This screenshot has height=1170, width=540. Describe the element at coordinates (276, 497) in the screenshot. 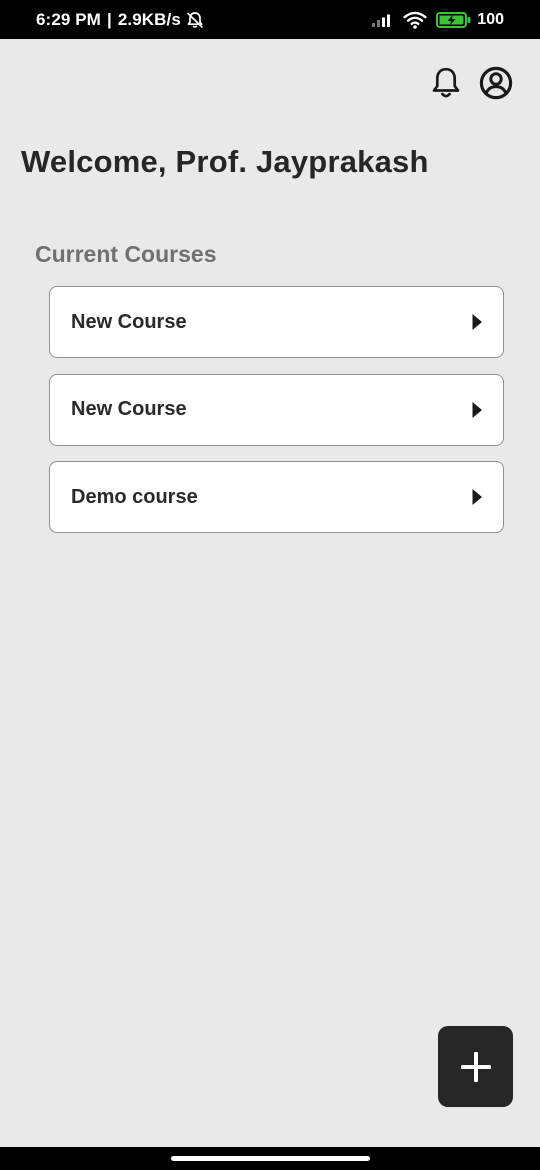

I see `course-item: Demo course` at that location.